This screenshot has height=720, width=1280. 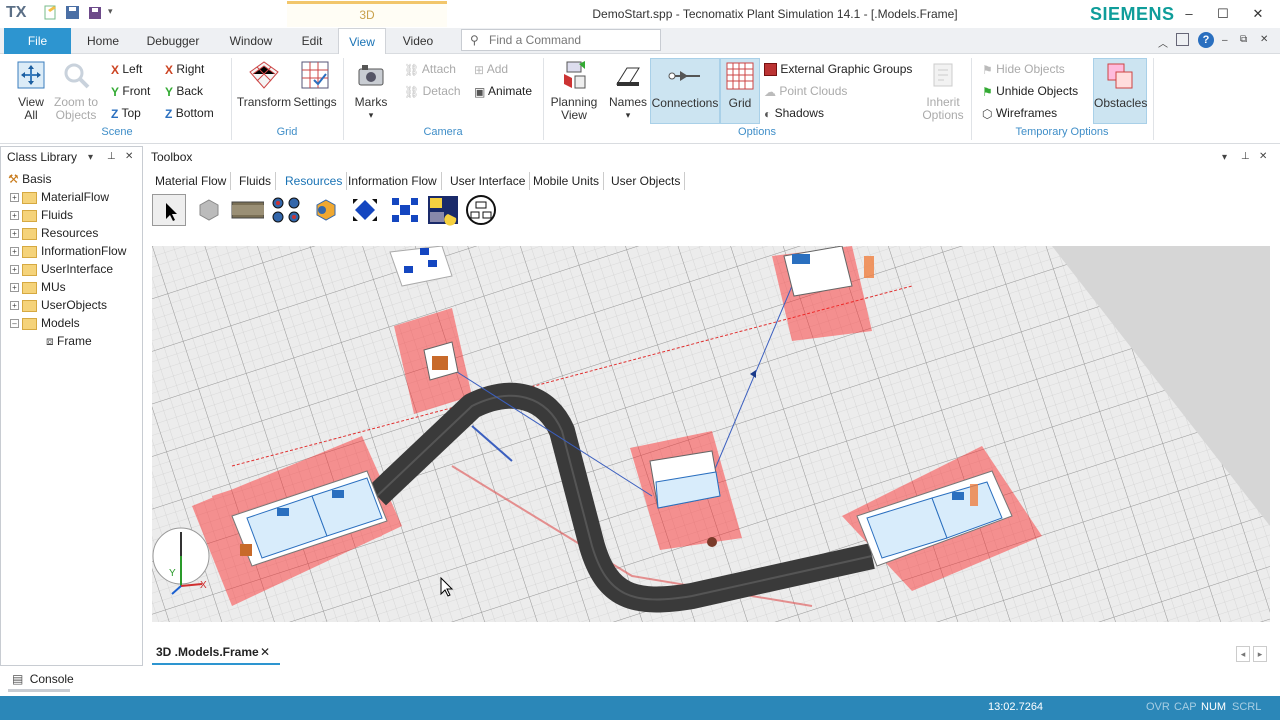 What do you see at coordinates (14, 324) in the screenshot?
I see `collapse-icon: –` at bounding box center [14, 324].